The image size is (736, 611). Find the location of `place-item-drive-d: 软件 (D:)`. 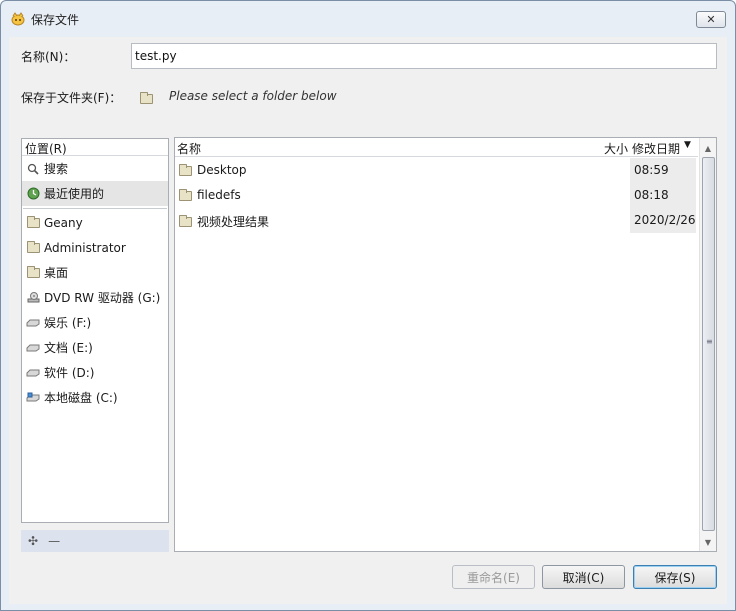

place-item-drive-d: 软件 (D:) is located at coordinates (95, 372).